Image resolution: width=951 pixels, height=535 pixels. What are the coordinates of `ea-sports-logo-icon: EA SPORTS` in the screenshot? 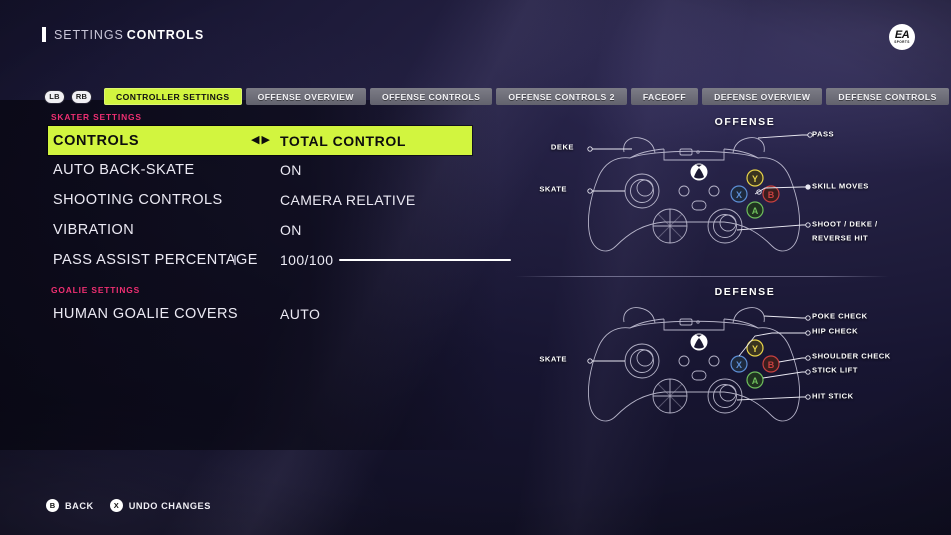 It's located at (902, 37).